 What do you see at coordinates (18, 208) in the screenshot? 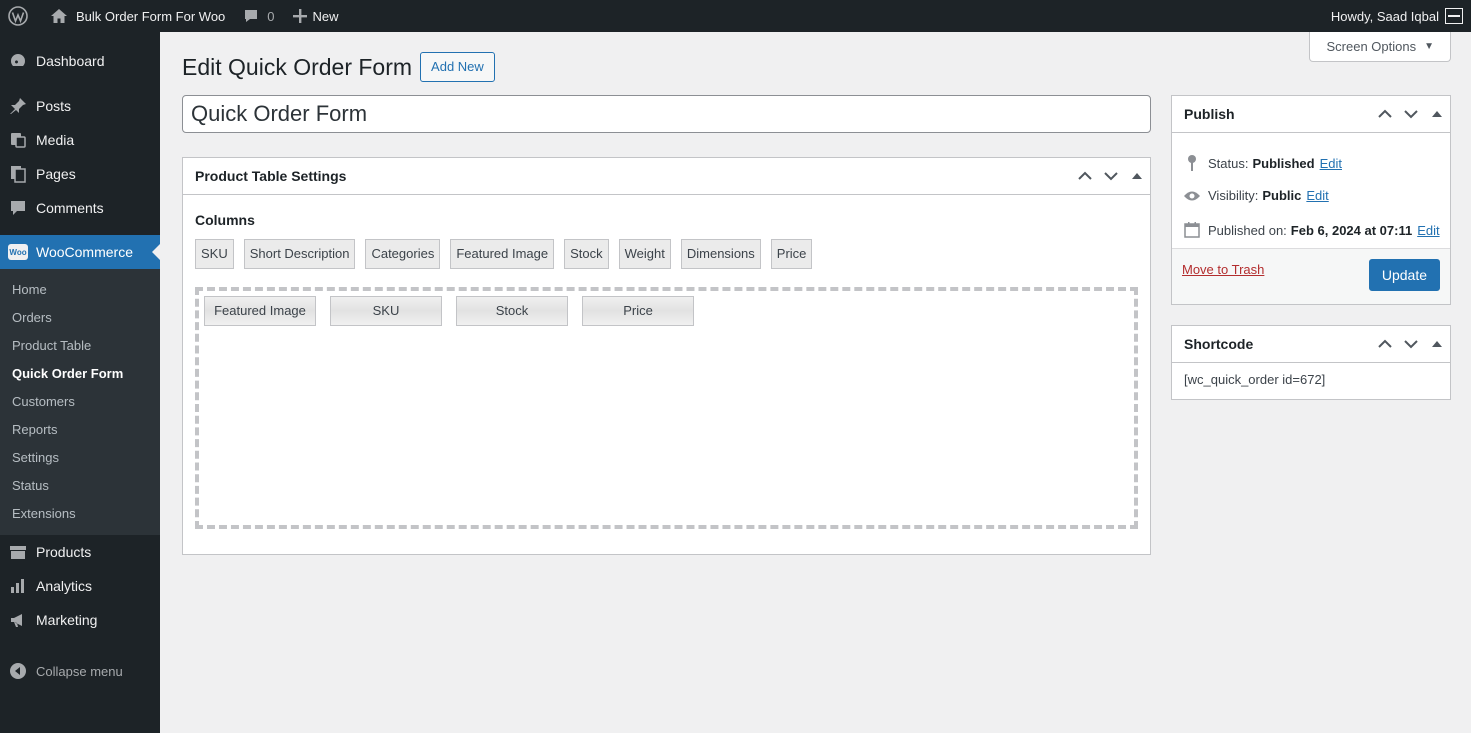
I see `comment-icon` at bounding box center [18, 208].